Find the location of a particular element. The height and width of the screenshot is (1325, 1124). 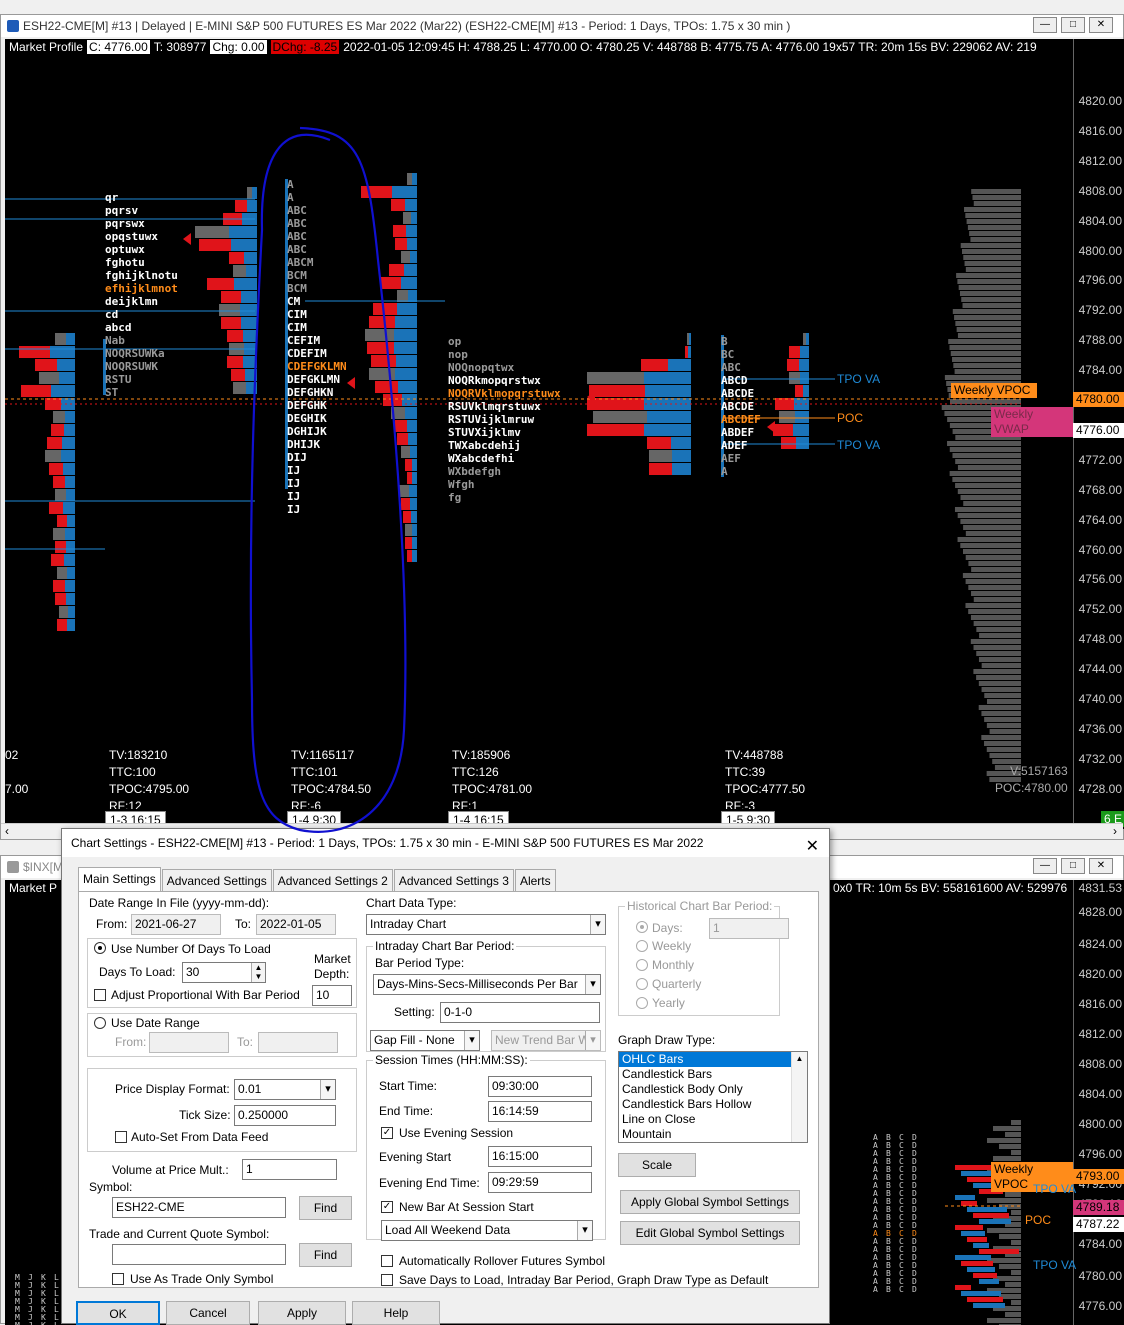

setting-field: 0-1-0 is located at coordinates (520, 1012).